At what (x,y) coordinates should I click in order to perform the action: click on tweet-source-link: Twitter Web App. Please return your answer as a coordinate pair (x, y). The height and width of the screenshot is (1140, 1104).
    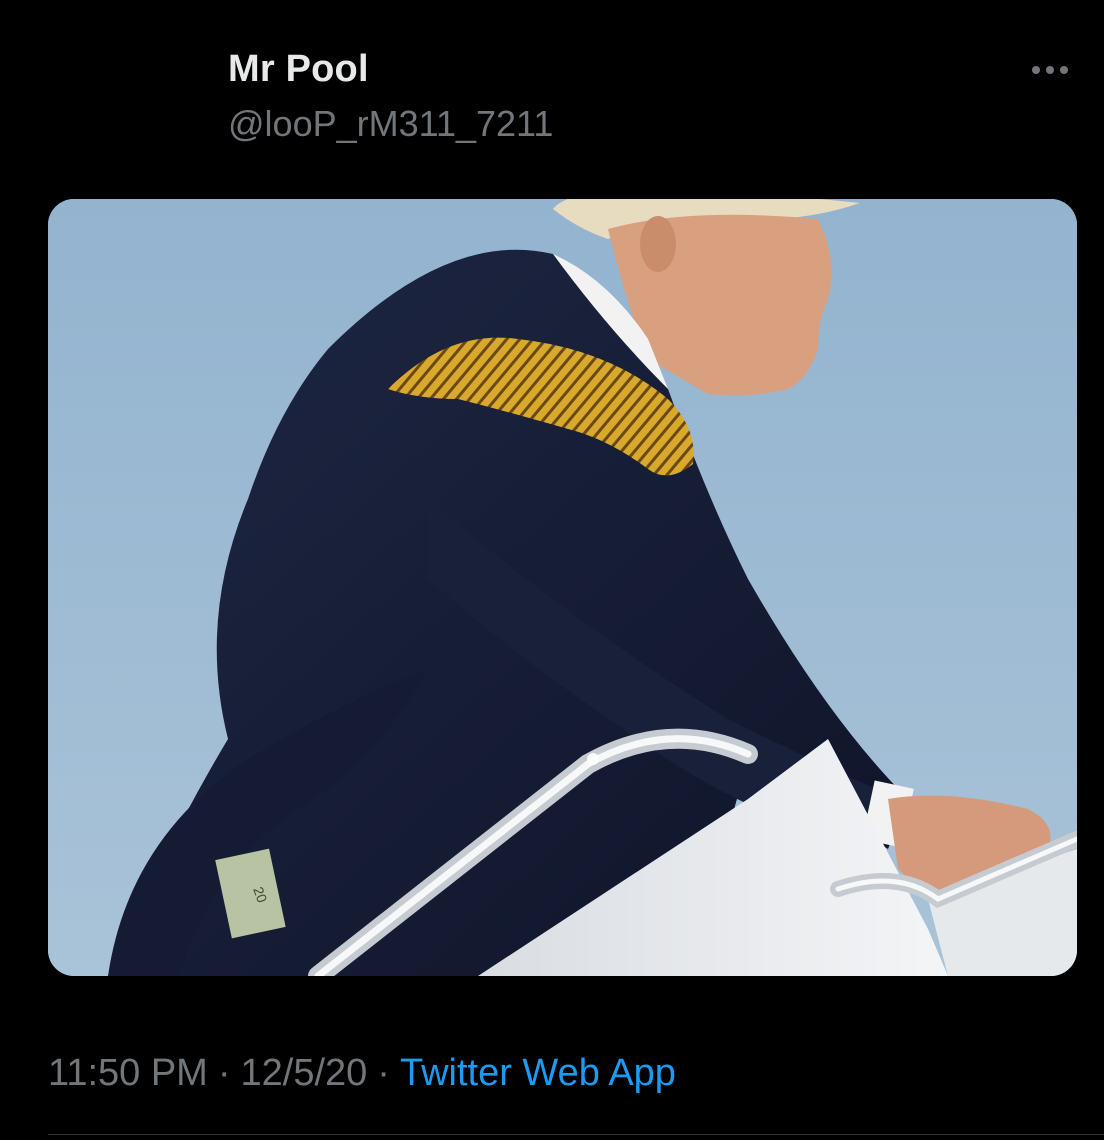
    Looking at the image, I should click on (538, 1073).